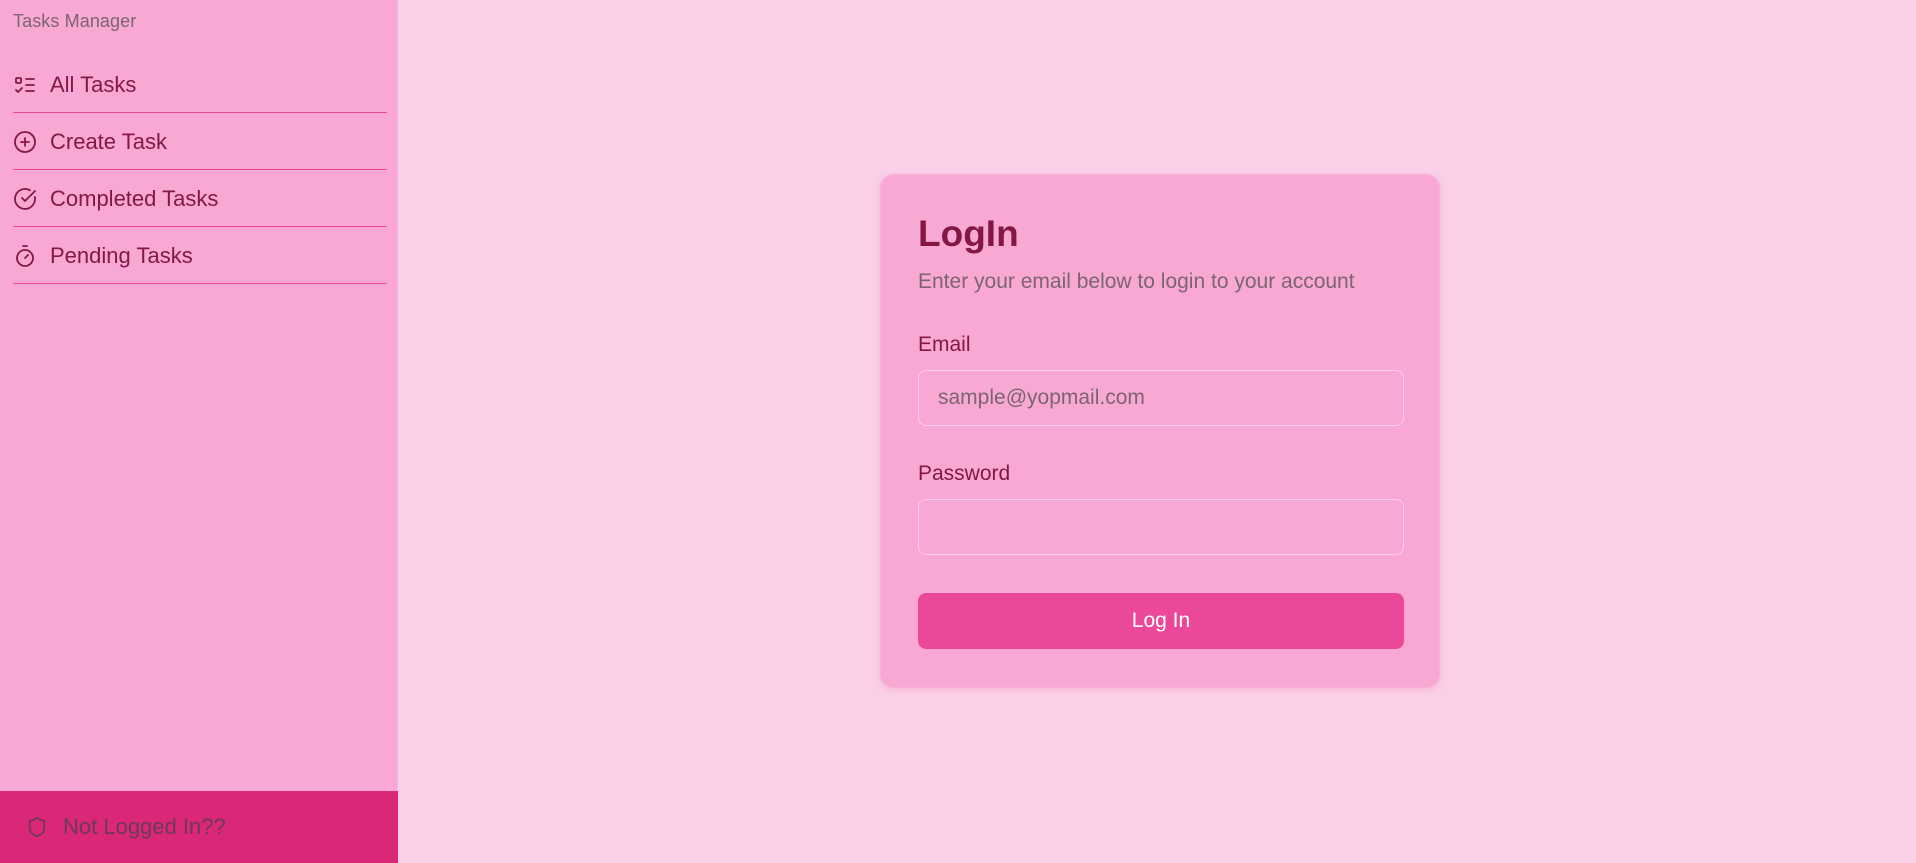  I want to click on sidebar-item-completed-tasks: Completed Tasks, so click(200, 199).